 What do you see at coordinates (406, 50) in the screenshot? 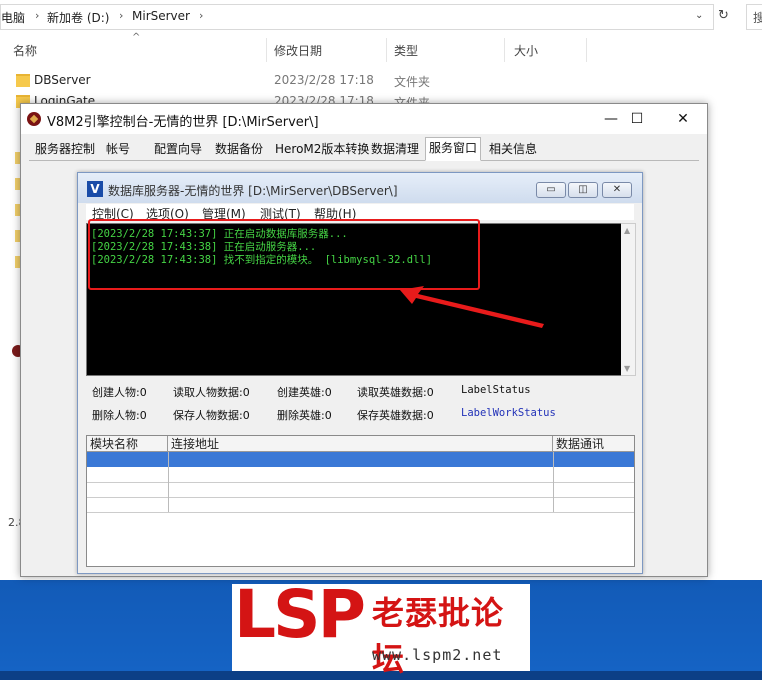
I see `column-header-type: 类型` at bounding box center [406, 50].